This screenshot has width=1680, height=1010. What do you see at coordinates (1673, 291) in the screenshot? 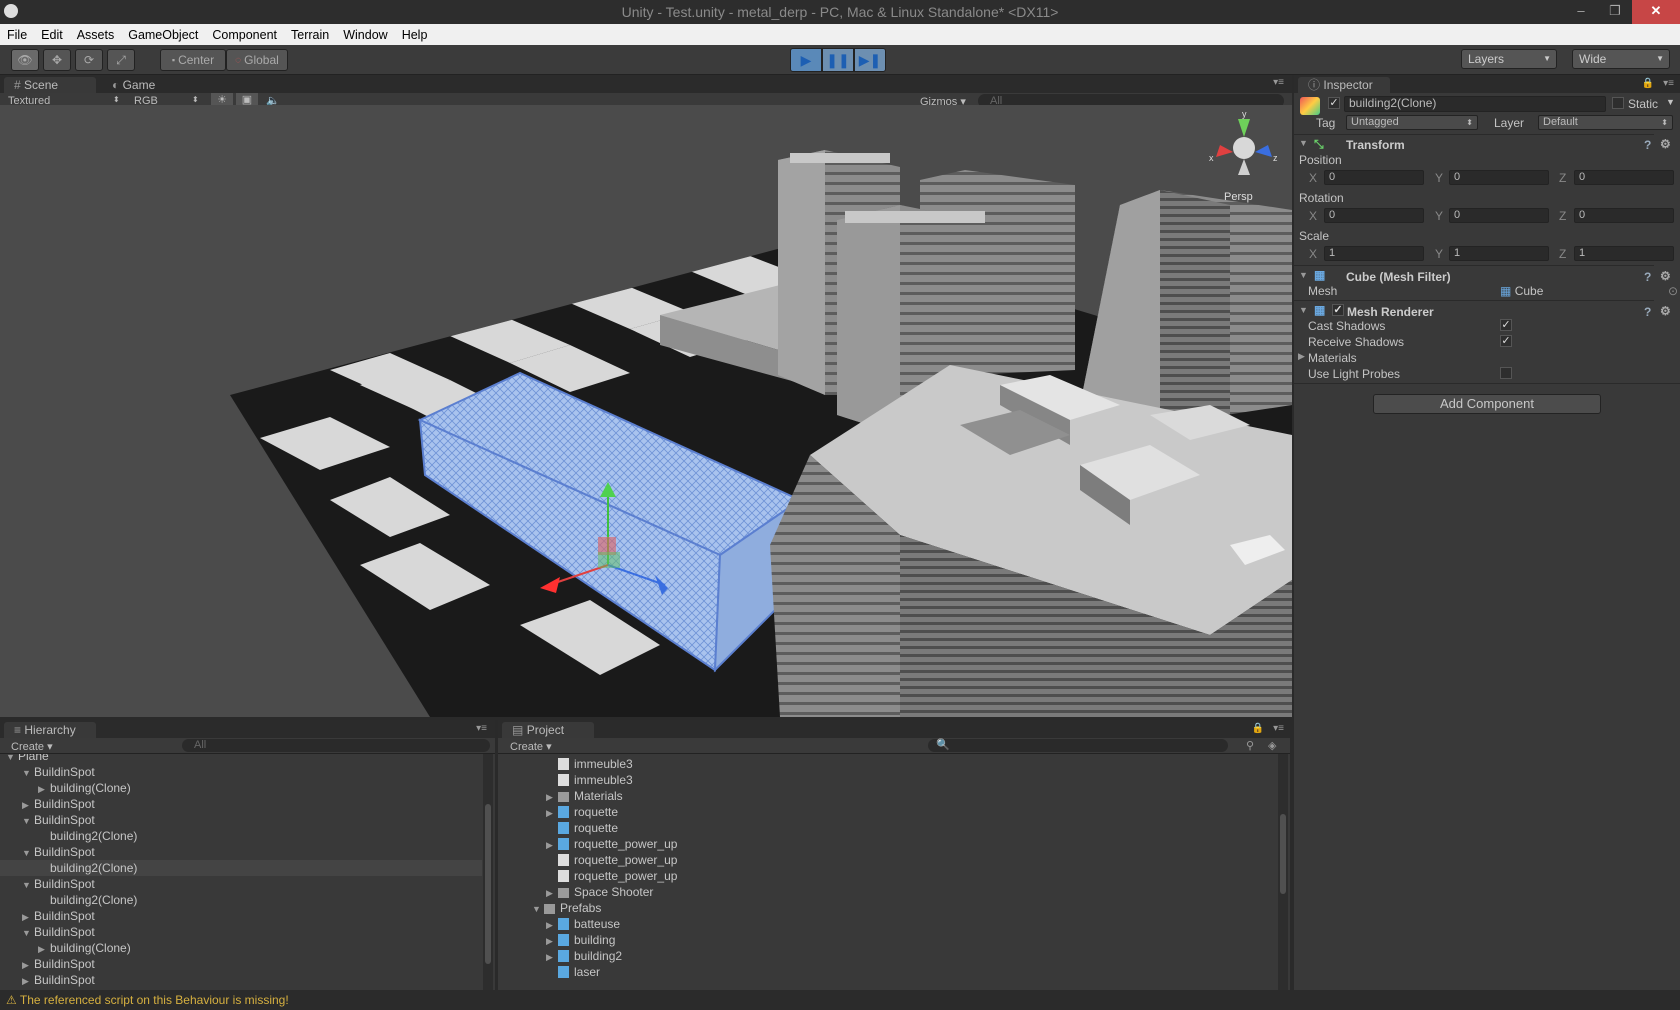
I see `object-picker-icon: ⊙` at bounding box center [1673, 291].